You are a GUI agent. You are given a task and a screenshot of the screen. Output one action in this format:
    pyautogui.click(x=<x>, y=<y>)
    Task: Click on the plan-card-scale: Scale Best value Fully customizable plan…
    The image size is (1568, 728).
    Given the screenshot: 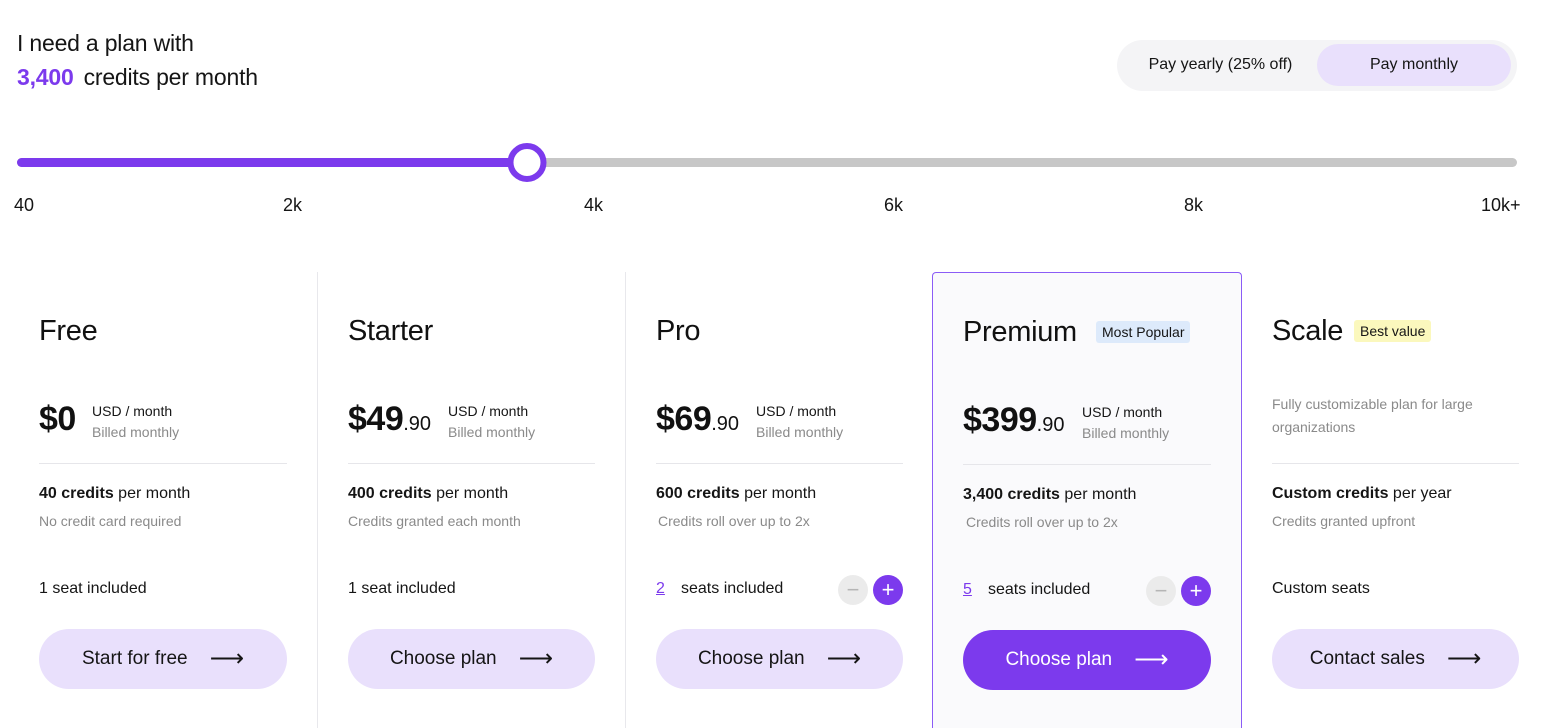 What is the action you would take?
    pyautogui.click(x=1405, y=500)
    